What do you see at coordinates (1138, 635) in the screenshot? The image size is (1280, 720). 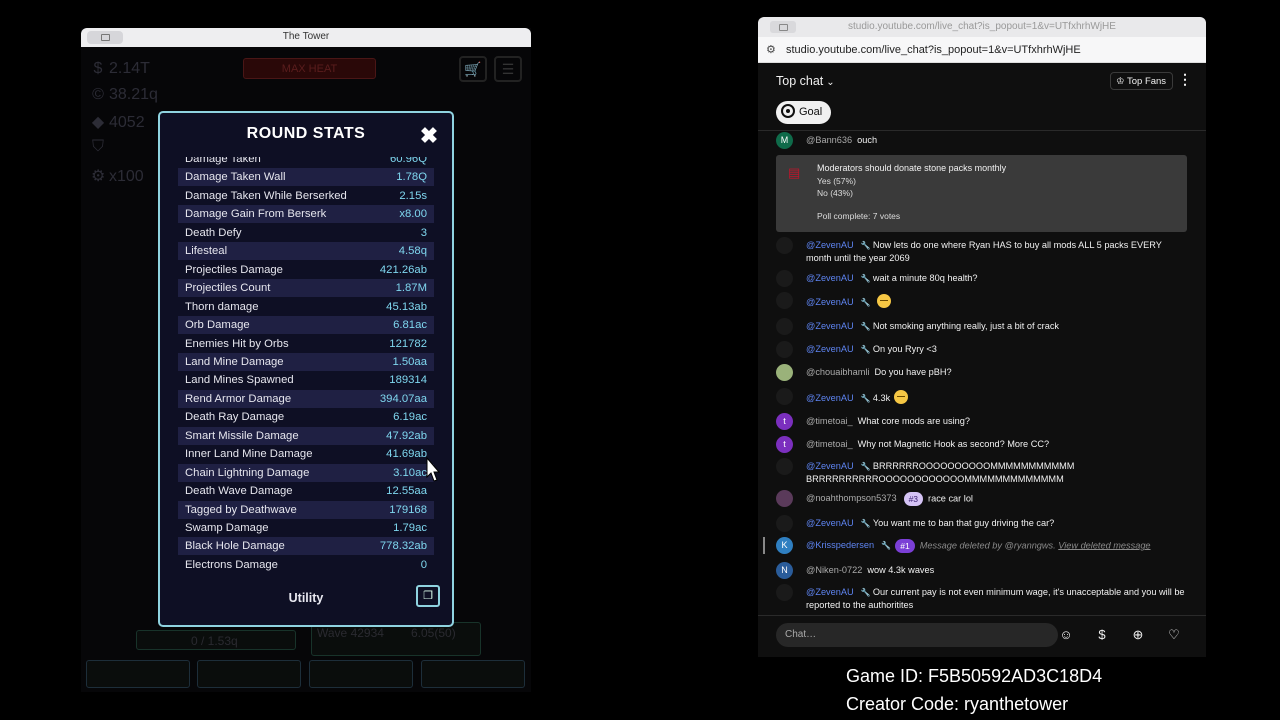 I see `add-icon: ⊕` at bounding box center [1138, 635].